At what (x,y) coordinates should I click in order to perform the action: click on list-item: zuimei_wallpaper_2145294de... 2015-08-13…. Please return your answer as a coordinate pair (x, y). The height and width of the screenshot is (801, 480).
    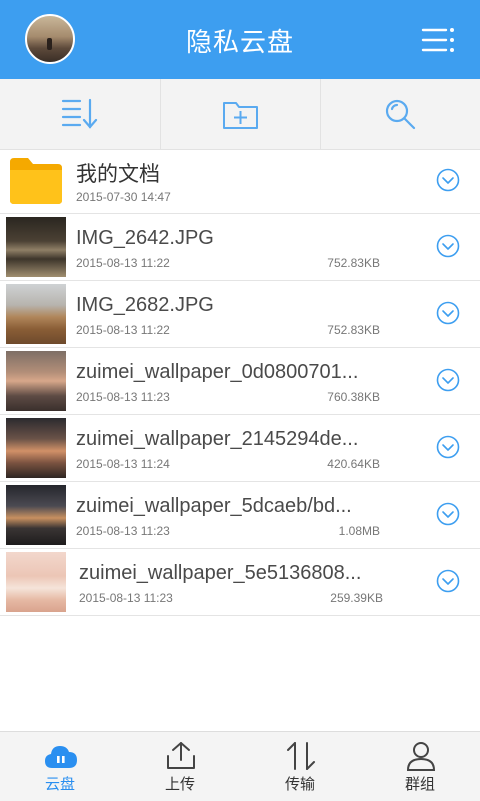
    Looking at the image, I should click on (240, 448).